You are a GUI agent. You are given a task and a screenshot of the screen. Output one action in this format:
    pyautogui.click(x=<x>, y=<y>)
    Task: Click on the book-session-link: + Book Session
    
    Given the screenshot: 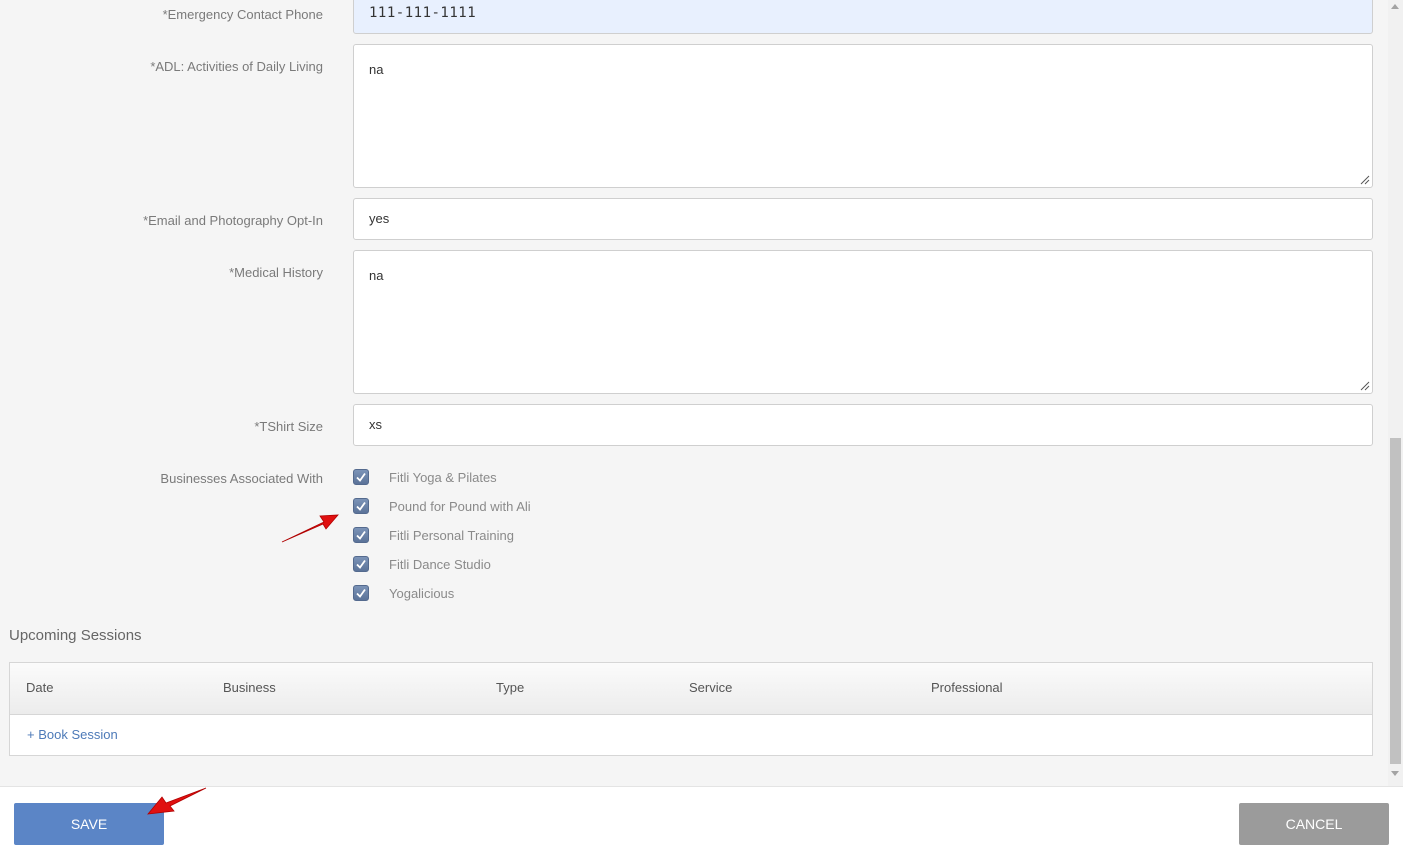 What is the action you would take?
    pyautogui.click(x=72, y=734)
    